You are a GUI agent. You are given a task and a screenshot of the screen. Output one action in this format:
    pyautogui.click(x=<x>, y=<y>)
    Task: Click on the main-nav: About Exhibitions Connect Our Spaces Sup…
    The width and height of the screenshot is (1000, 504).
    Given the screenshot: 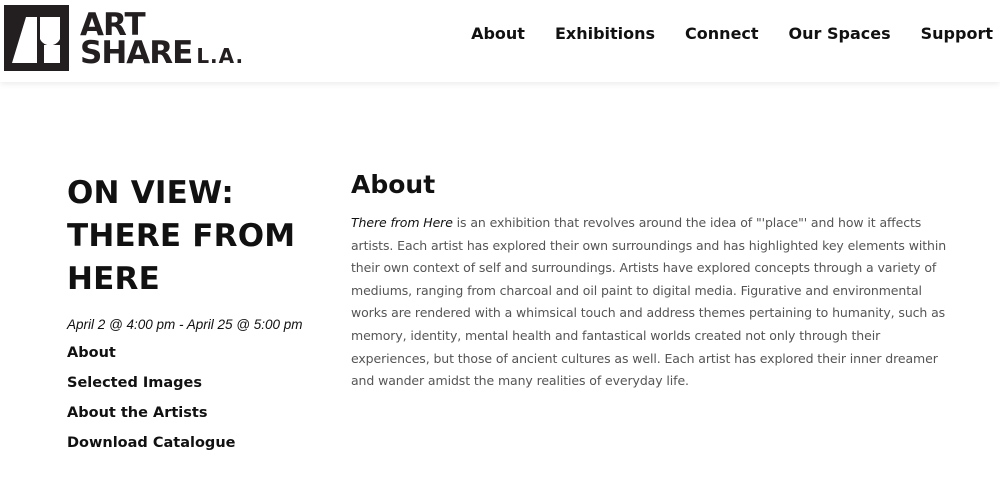 What is the action you would take?
    pyautogui.click(x=717, y=33)
    